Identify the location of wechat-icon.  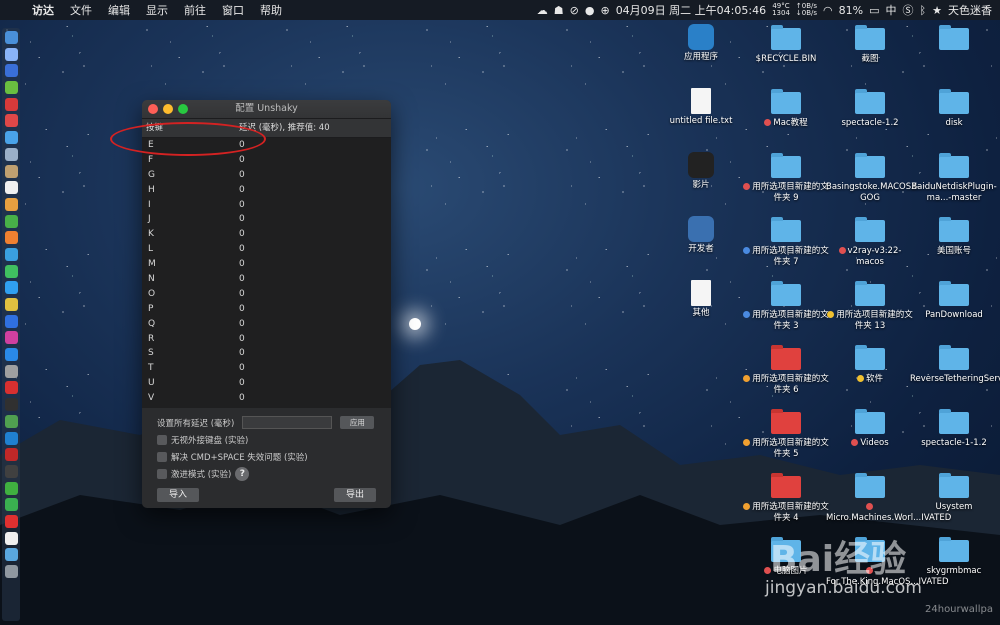
(11, 488).